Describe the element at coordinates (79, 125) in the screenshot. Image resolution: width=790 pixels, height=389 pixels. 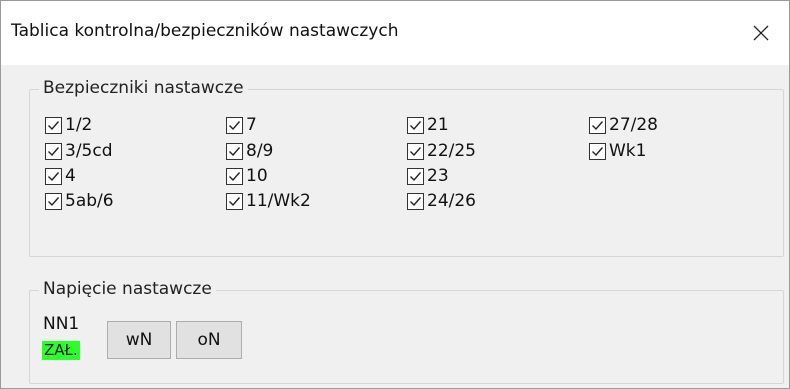
I see `fuse-label: 1/2` at that location.